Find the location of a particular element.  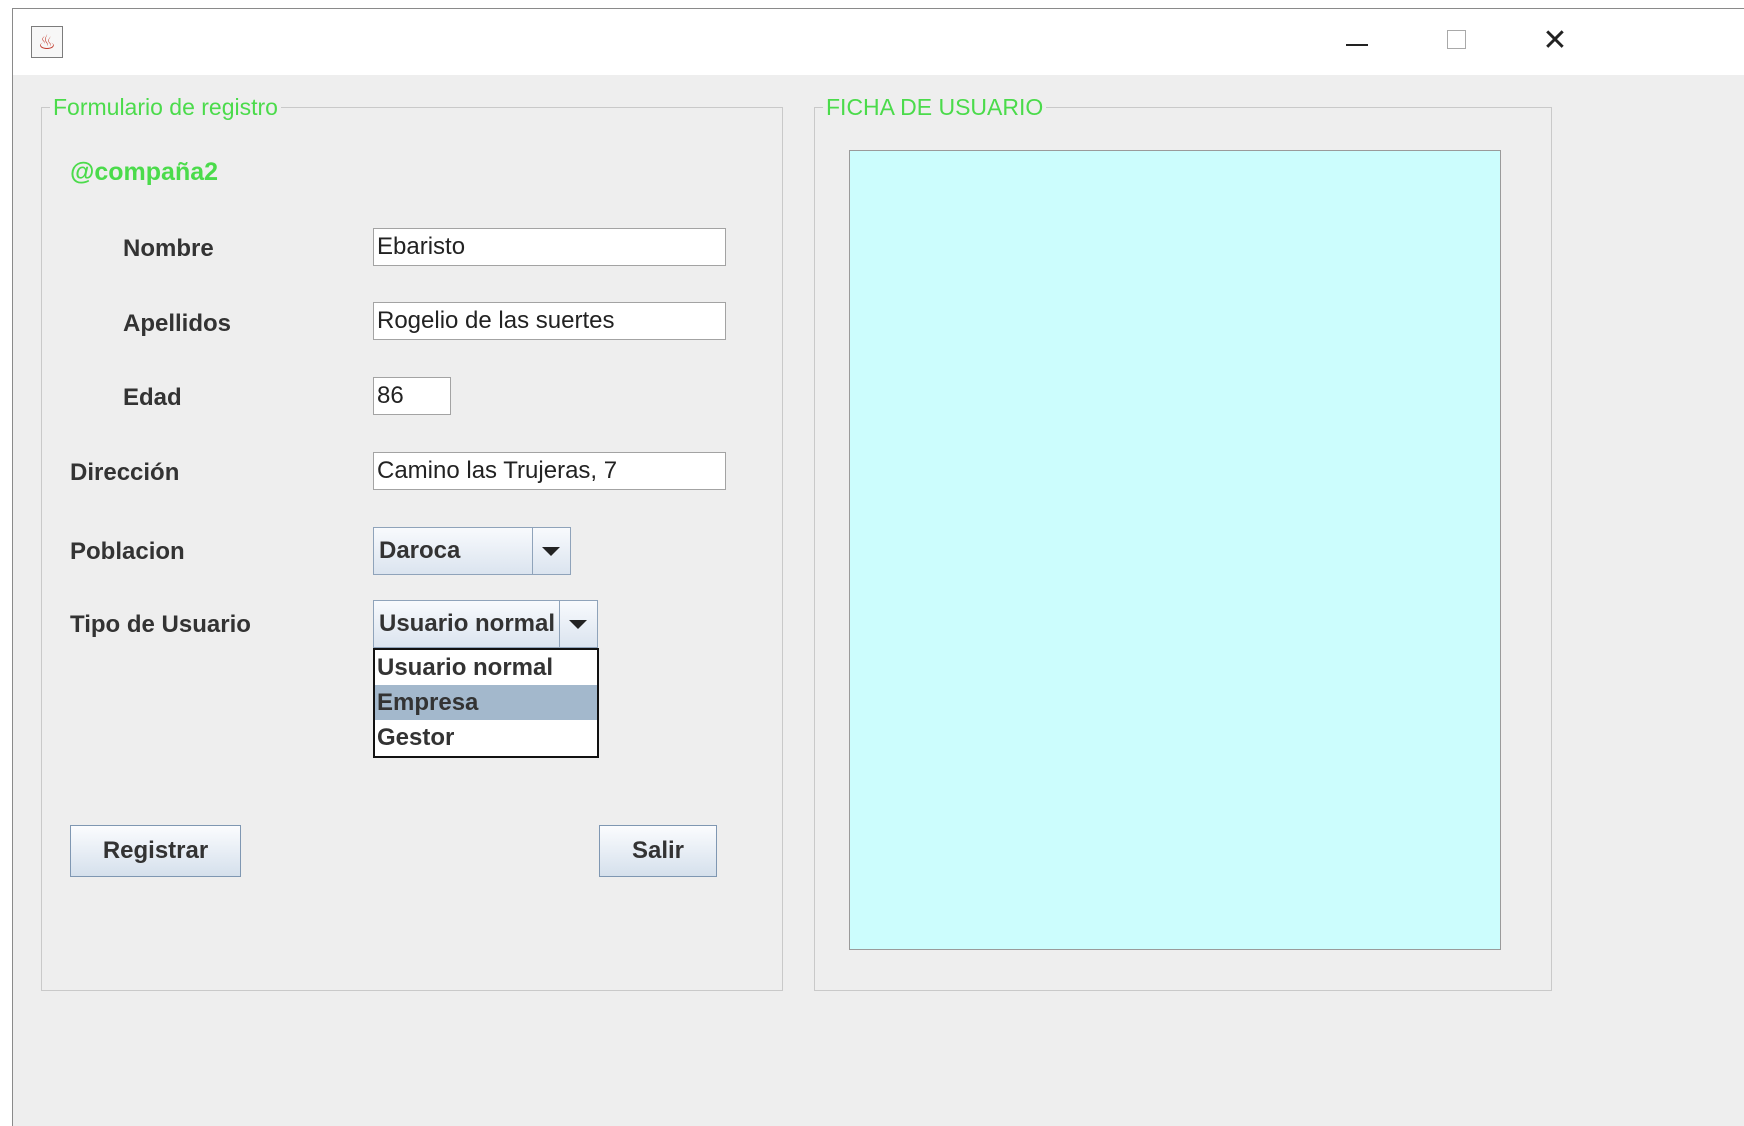

apellidos-input is located at coordinates (549, 321).